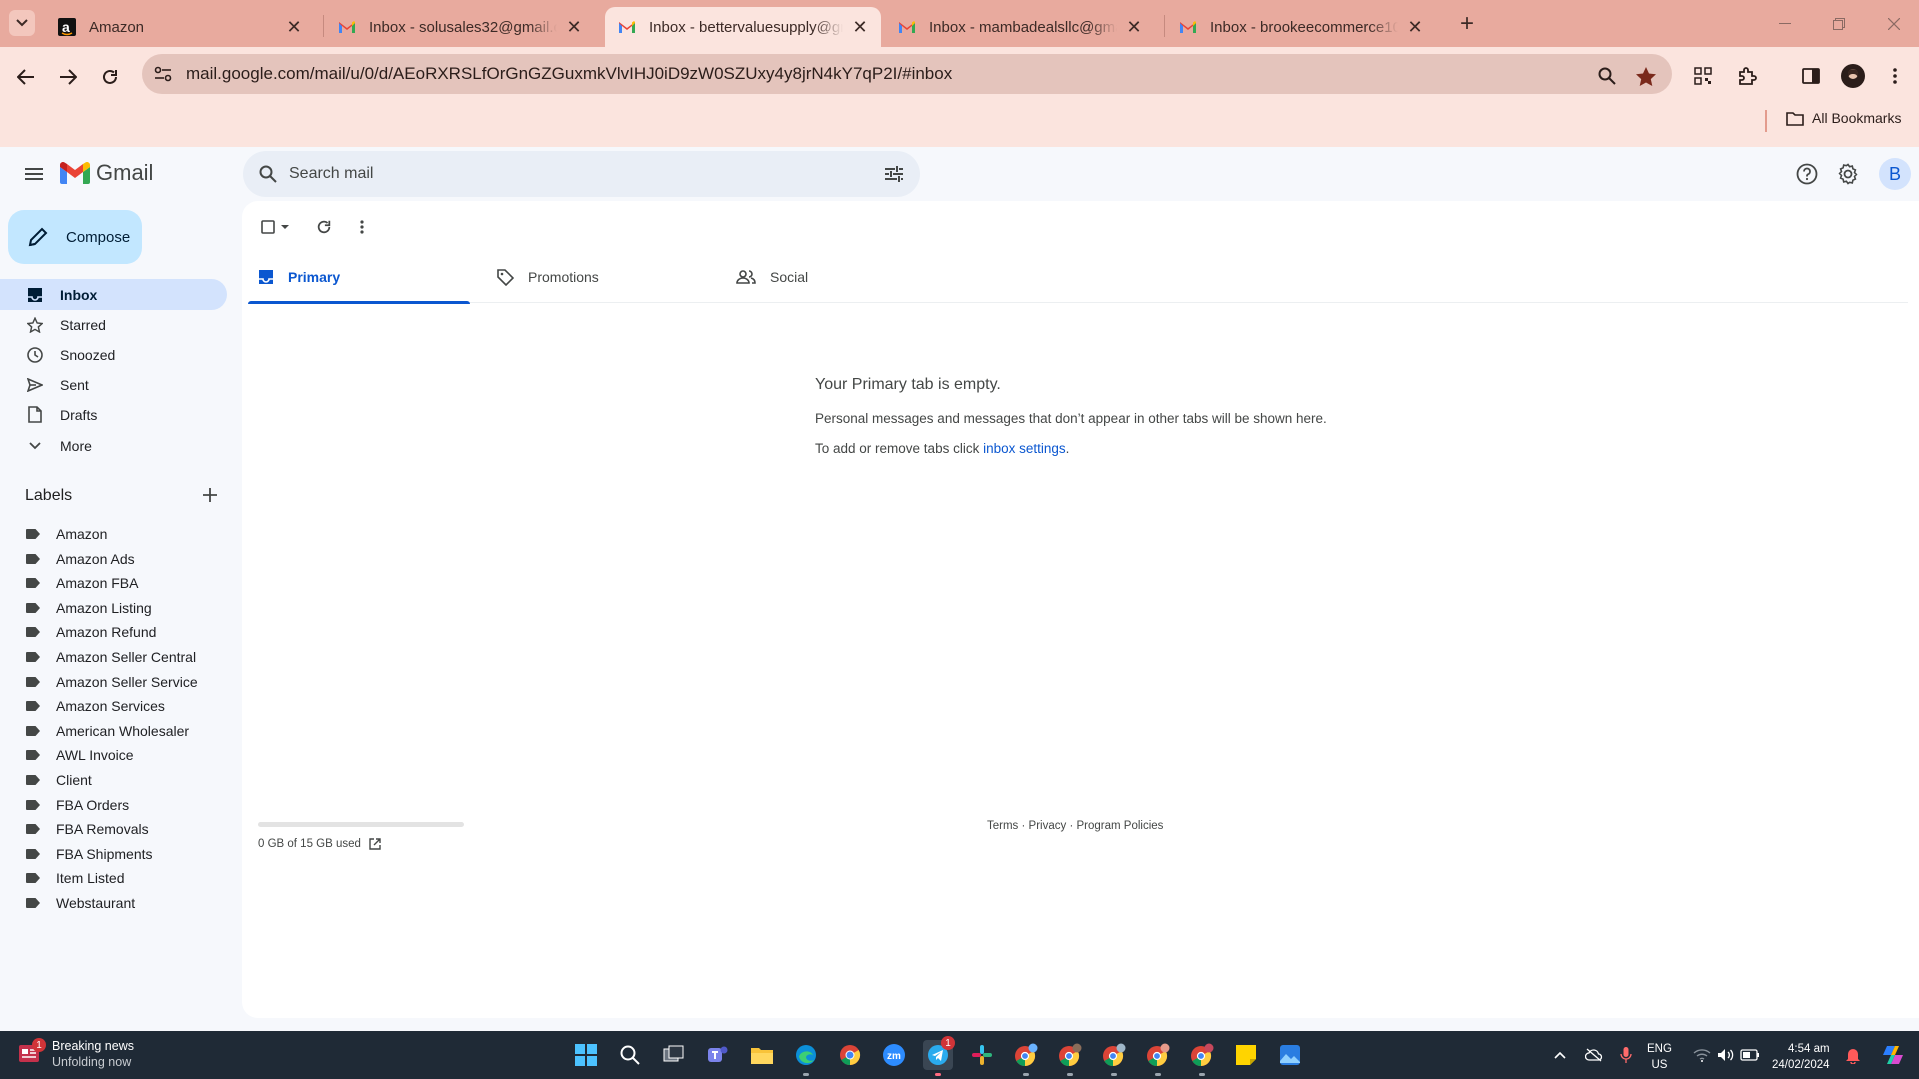 This screenshot has width=1919, height=1079. I want to click on label-name: Webstaurant, so click(96, 903).